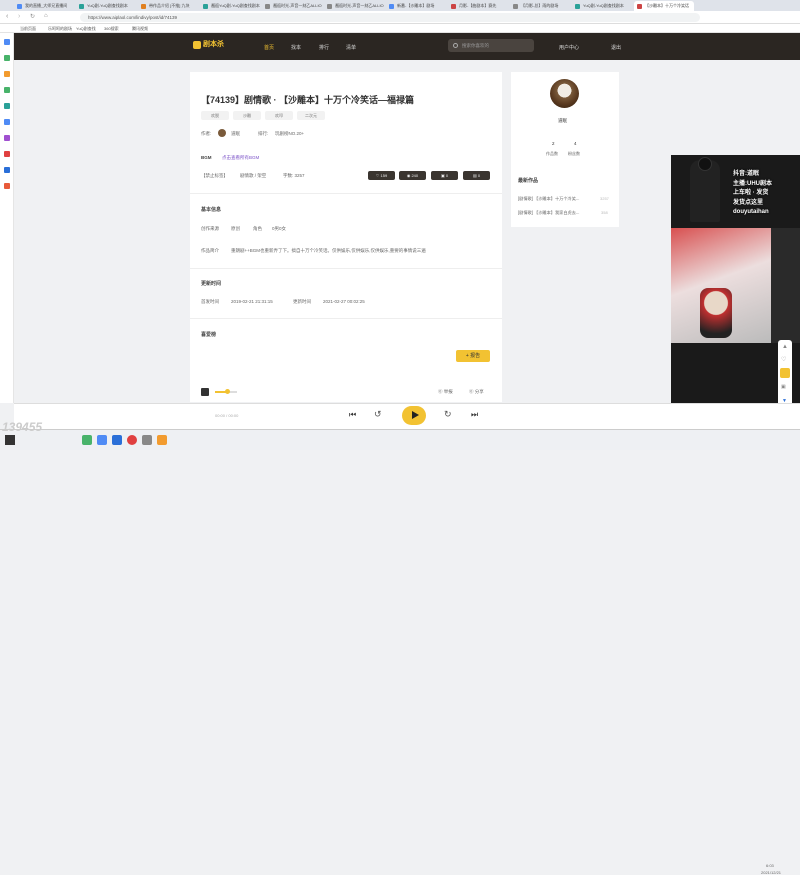 Image resolution: width=800 pixels, height=875 pixels. I want to click on works-label: 作品数, so click(552, 153).